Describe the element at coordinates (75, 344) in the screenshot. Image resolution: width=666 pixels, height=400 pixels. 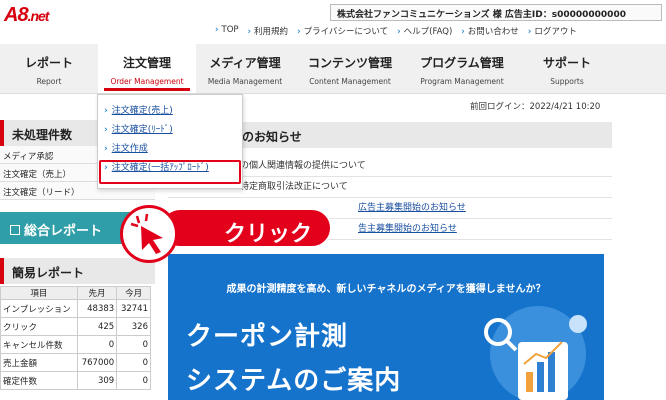
I see `table-row: キャンセル件数 0 0` at that location.